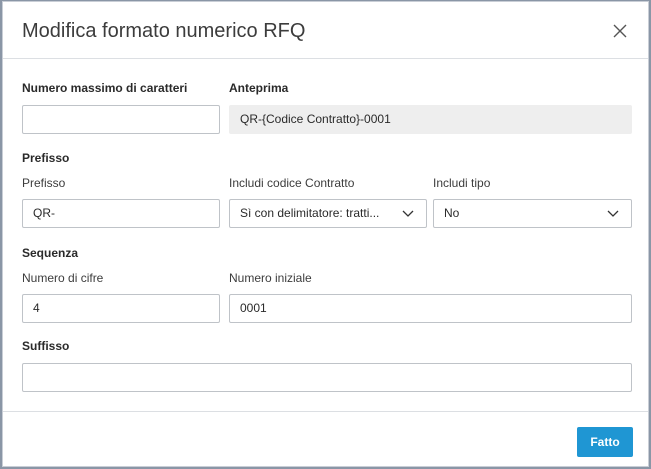  I want to click on include-contract-label: Includi codice Contratto, so click(292, 183).